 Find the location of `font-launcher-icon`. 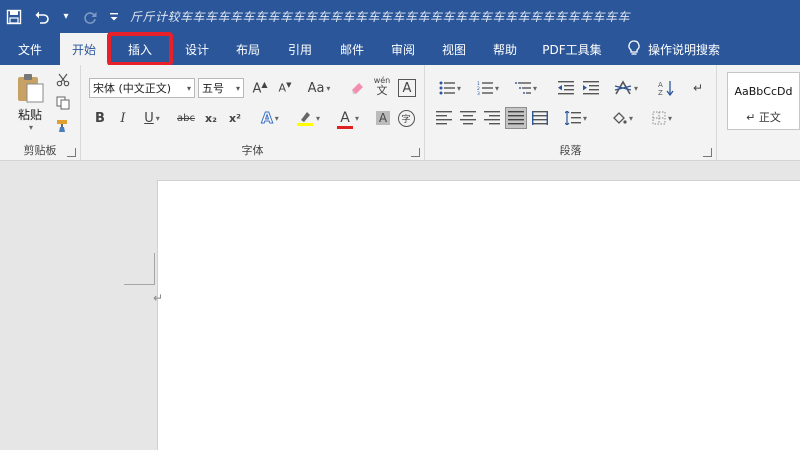

font-launcher-icon is located at coordinates (415, 152).